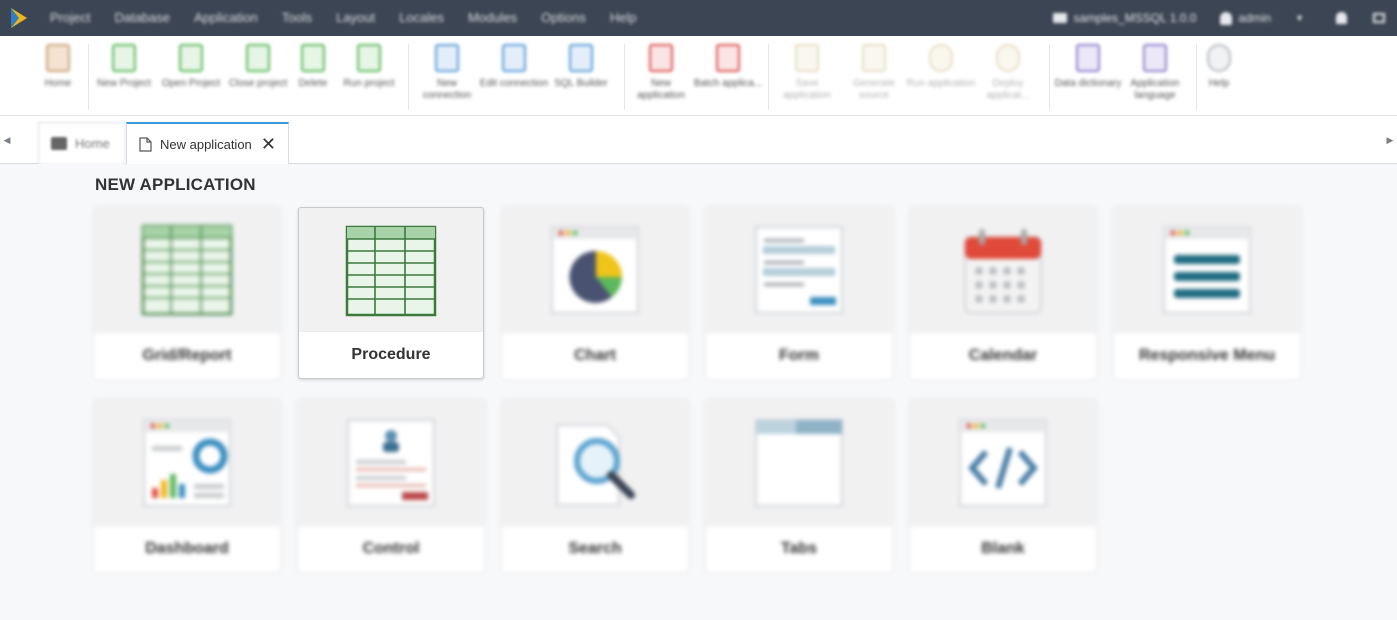  What do you see at coordinates (1207, 269) in the screenshot?
I see `responsive-menu-icon` at bounding box center [1207, 269].